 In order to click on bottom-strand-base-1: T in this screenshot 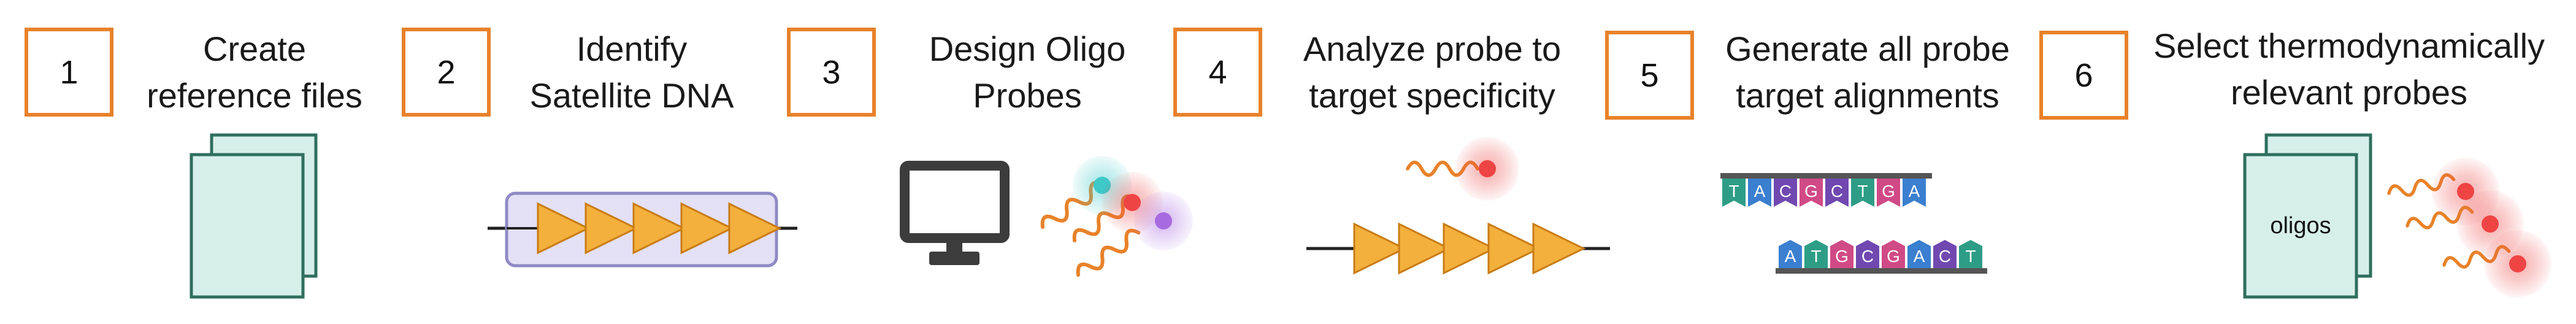, I will do `click(1816, 254)`.